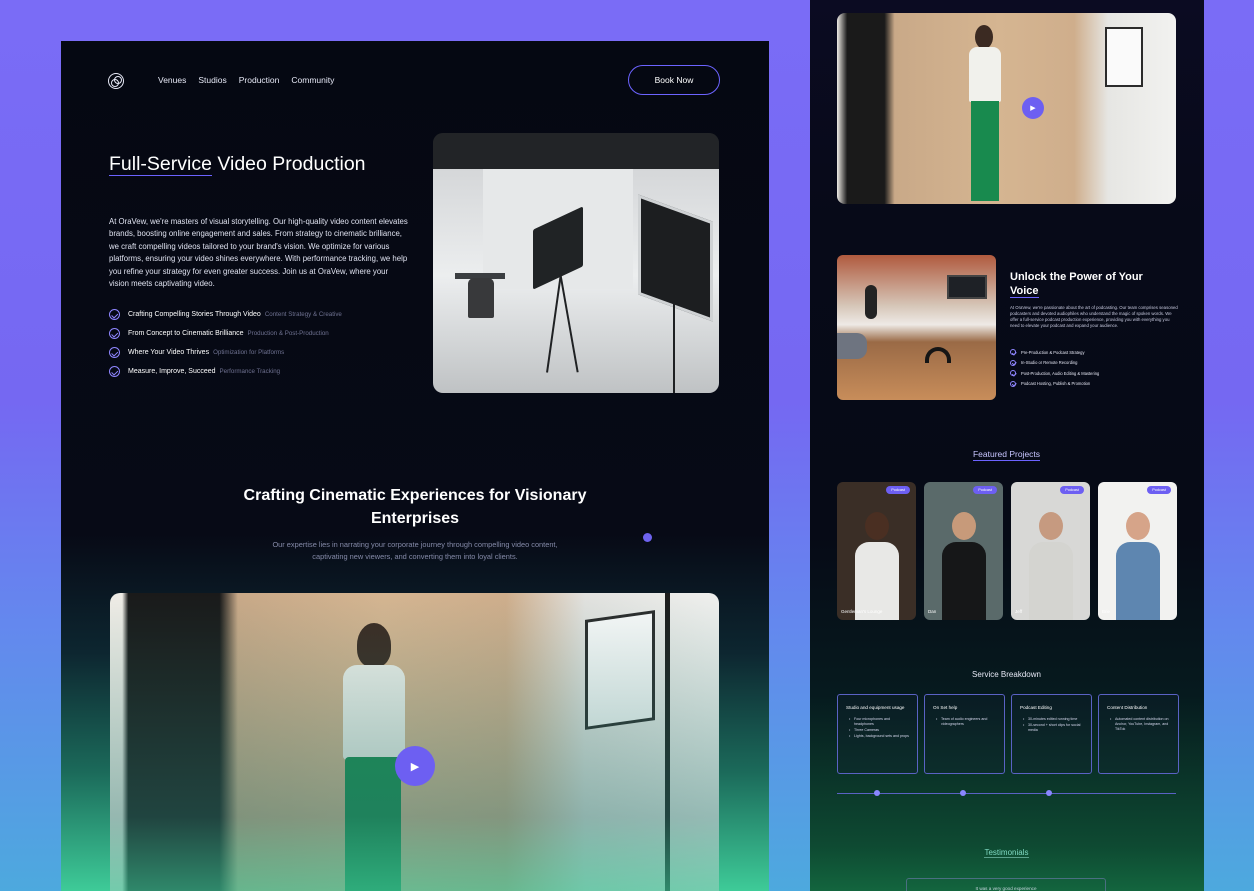 Image resolution: width=1254 pixels, height=891 pixels. I want to click on checklist-sub: Content Strategy & Creative, so click(303, 314).